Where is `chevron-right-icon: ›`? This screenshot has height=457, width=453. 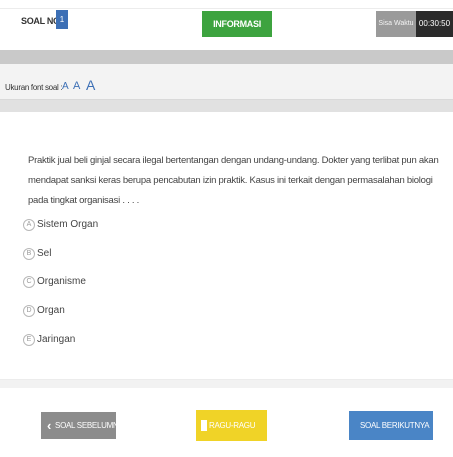 chevron-right-icon: › is located at coordinates (435, 426).